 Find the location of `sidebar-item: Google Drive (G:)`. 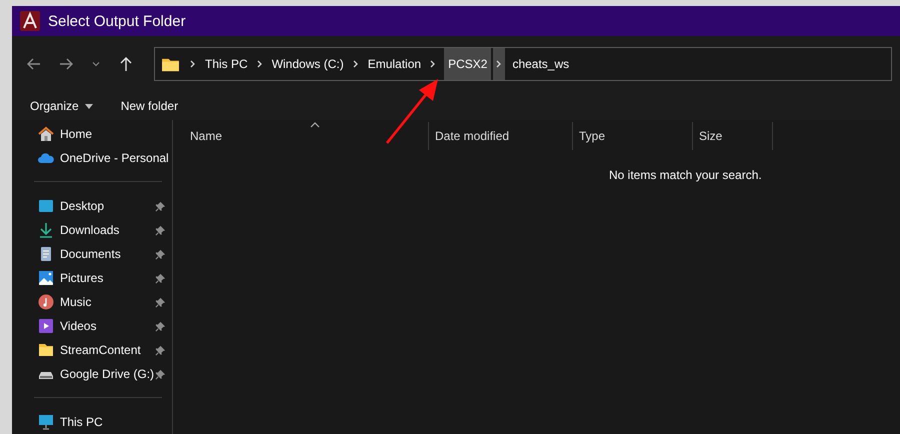

sidebar-item: Google Drive (G:) is located at coordinates (92, 374).